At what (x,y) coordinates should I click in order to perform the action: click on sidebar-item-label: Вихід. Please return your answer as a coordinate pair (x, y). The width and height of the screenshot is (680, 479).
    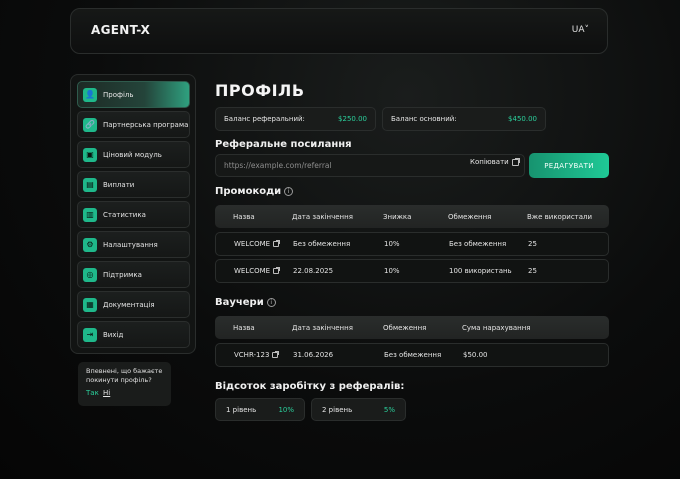
    Looking at the image, I should click on (113, 334).